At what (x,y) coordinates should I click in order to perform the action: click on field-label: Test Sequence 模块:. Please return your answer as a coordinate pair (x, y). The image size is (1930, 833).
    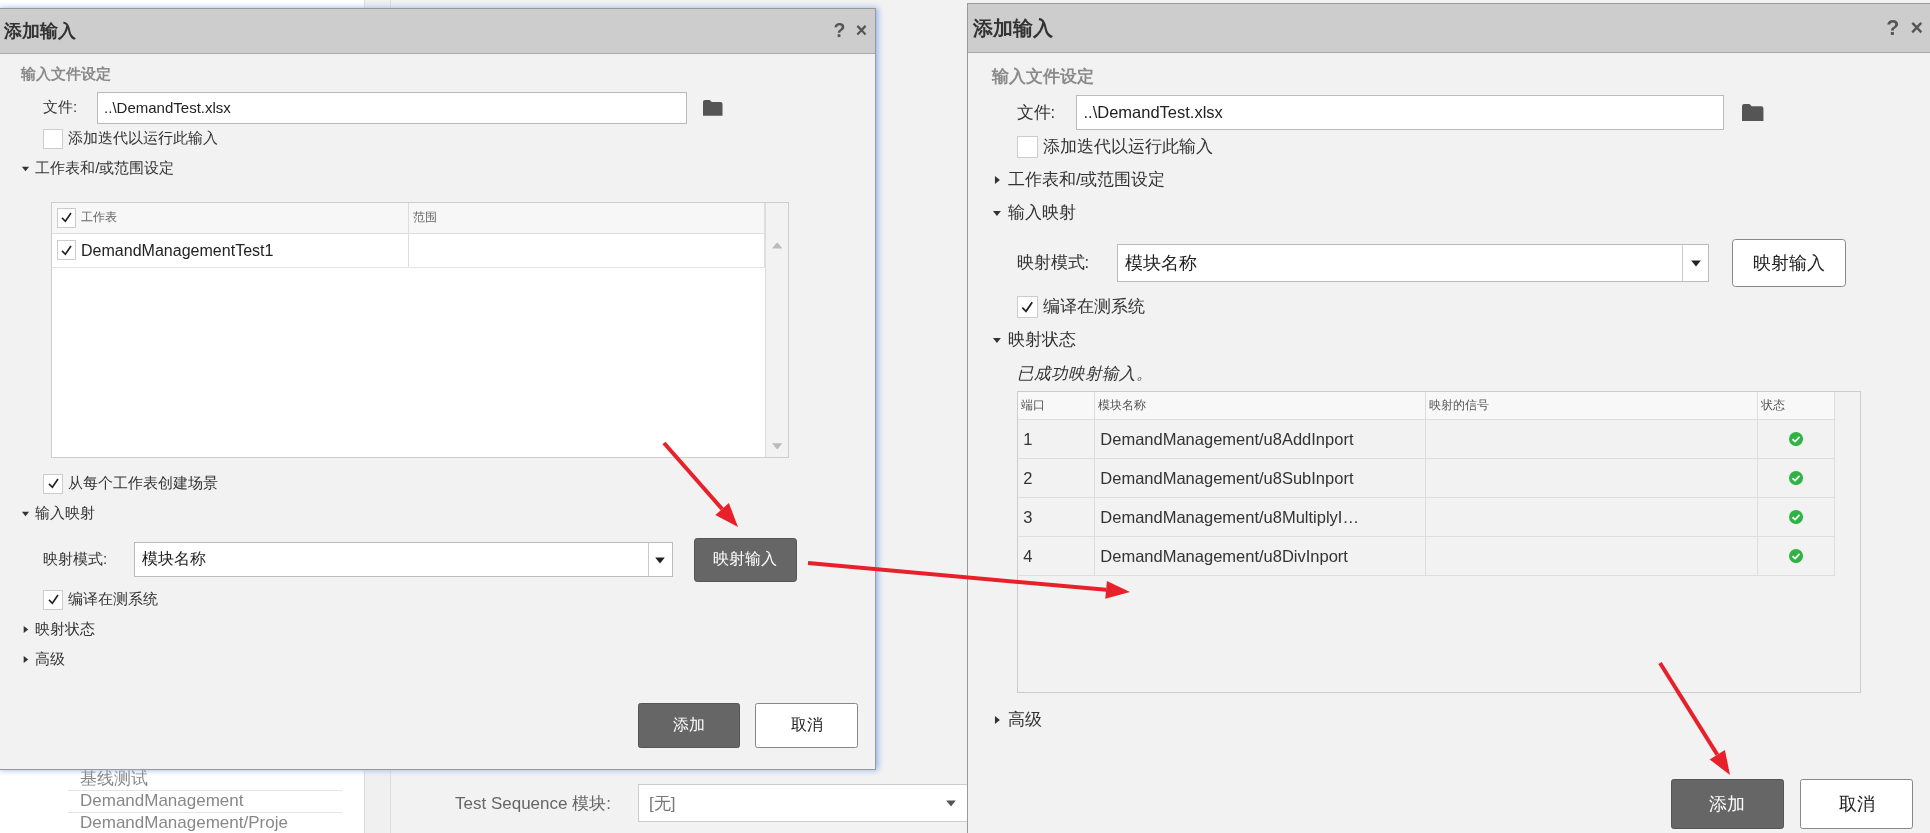
    Looking at the image, I should click on (533, 803).